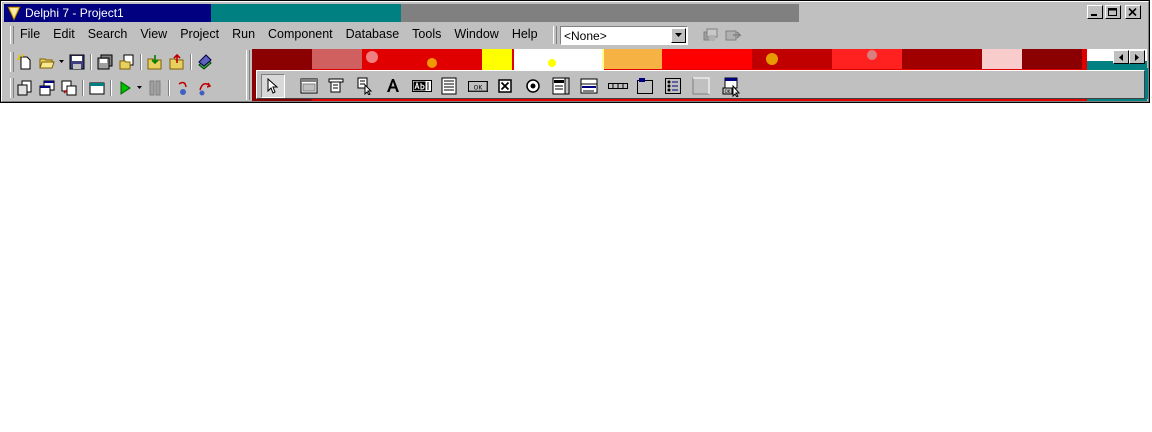  I want to click on palette-scrollbar, so click(617, 86).